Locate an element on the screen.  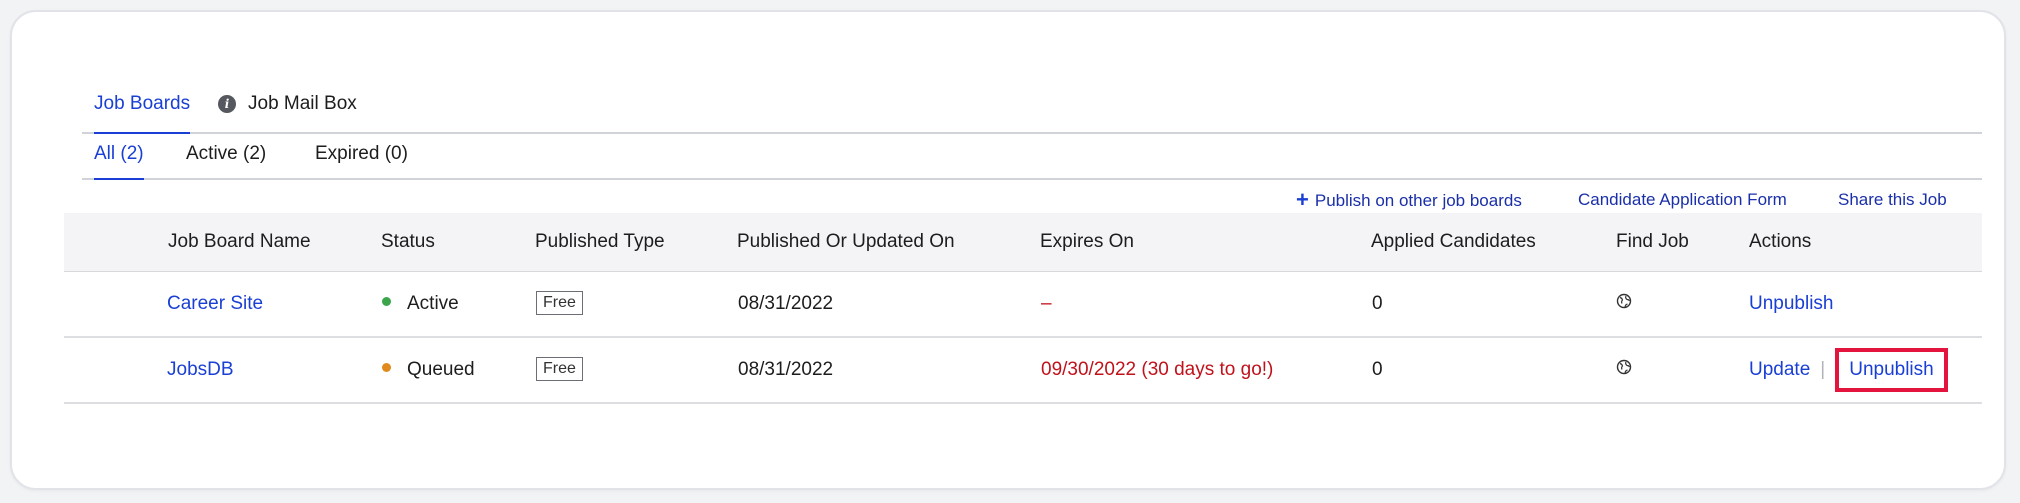
tab-job-mail-box: i Job Mail Box is located at coordinates (287, 106).